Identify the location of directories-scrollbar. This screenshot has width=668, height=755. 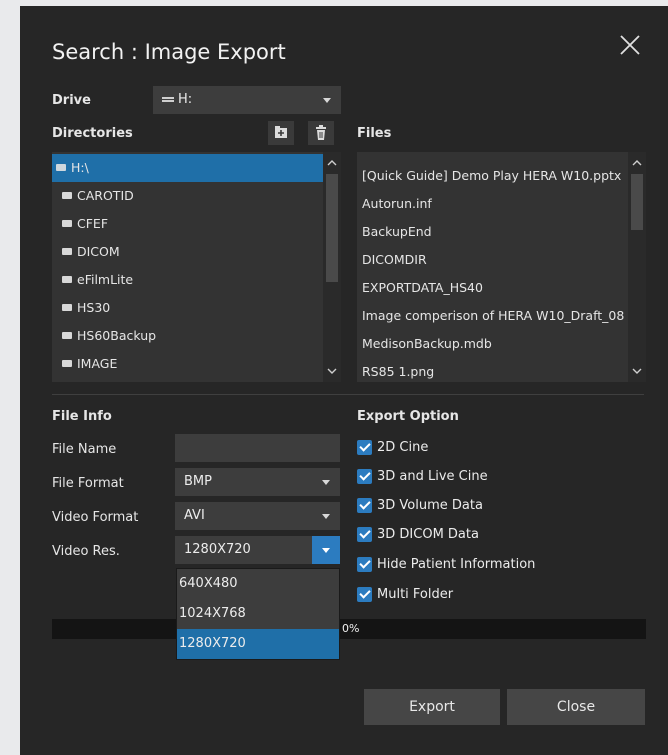
(332, 267).